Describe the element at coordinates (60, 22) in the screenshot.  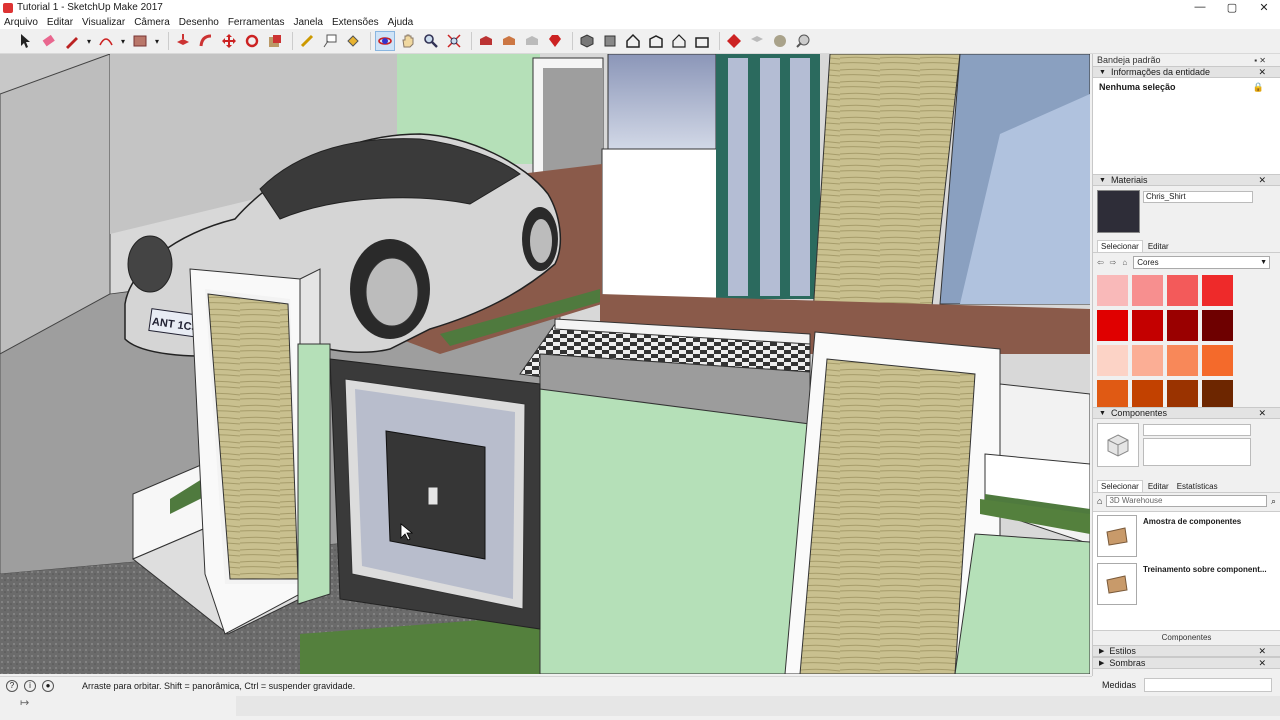
I see `menu-editar: Editar` at that location.